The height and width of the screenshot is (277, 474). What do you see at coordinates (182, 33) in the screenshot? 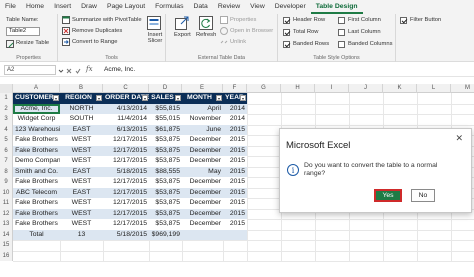
I see `export-button: Export` at bounding box center [182, 33].